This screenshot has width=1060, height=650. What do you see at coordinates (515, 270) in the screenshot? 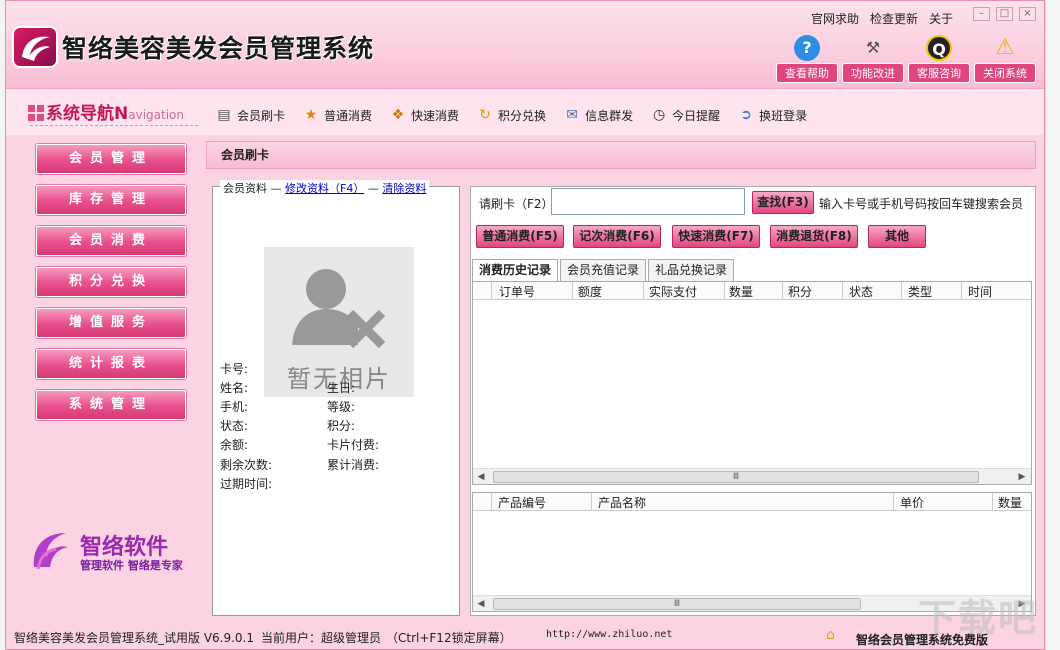
I see `tab-consumption-history: 消费历史记录` at bounding box center [515, 270].